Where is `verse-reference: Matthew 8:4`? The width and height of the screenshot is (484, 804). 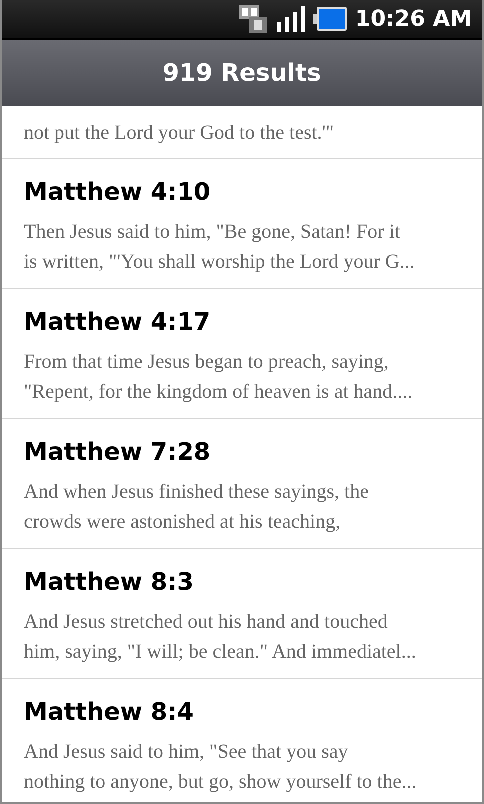 verse-reference: Matthew 8:4 is located at coordinates (109, 712).